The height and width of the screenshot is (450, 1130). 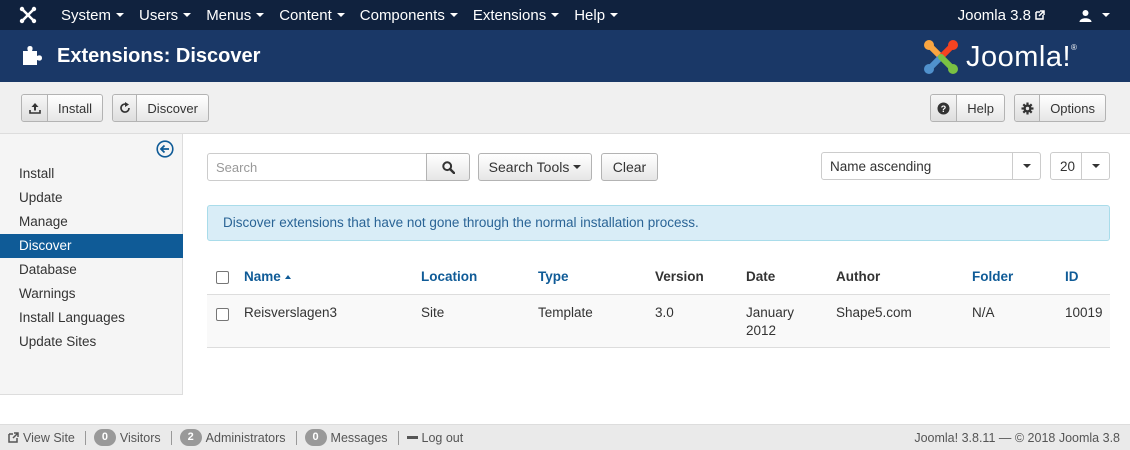 I want to click on cell-location: Site, so click(x=479, y=321).